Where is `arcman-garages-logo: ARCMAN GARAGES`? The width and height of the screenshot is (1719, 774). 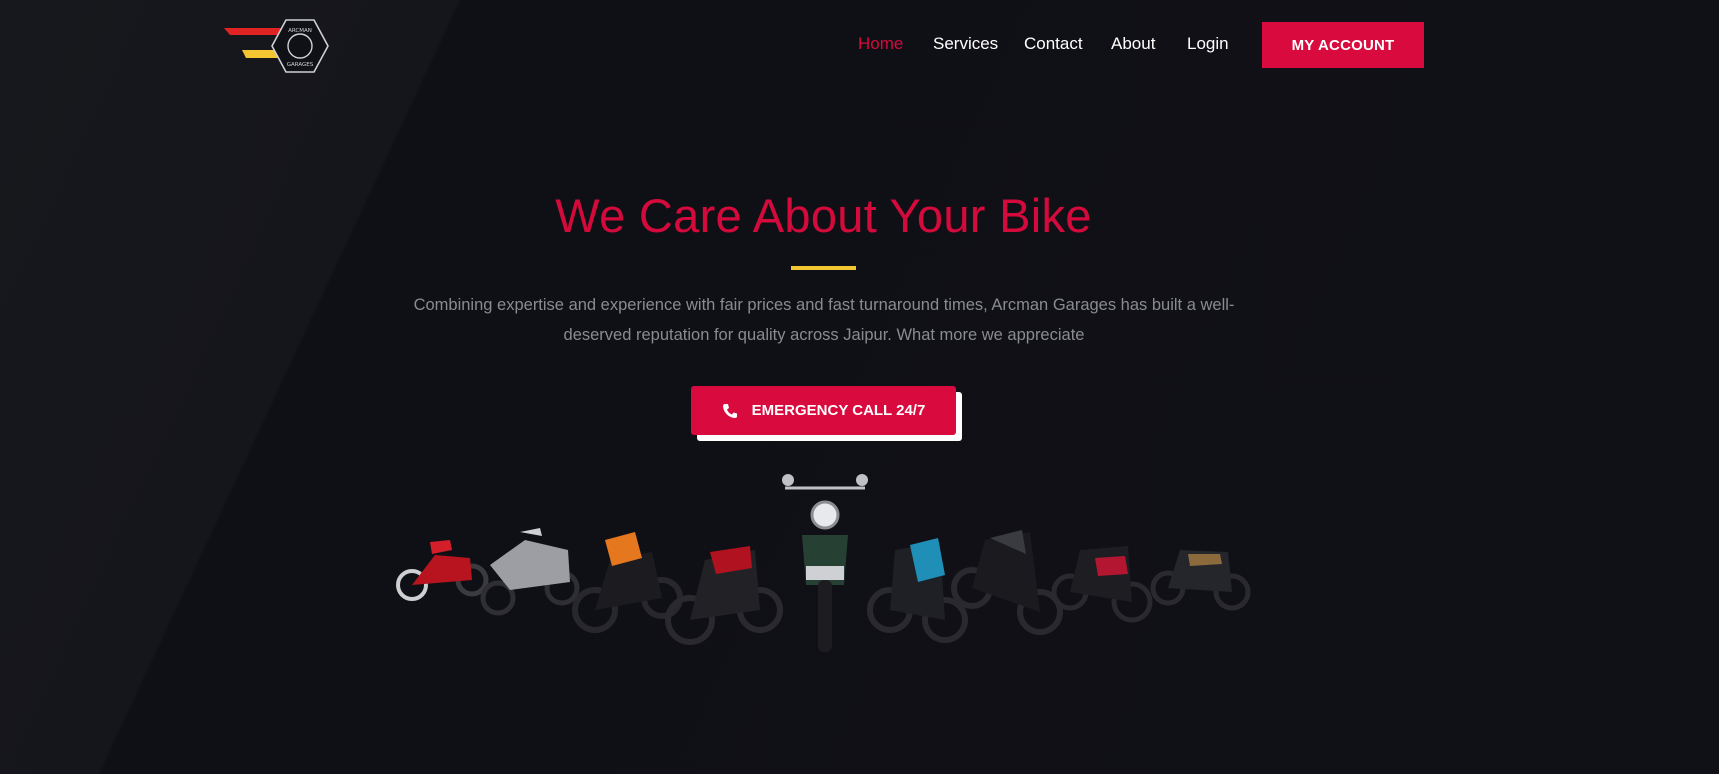 arcman-garages-logo: ARCMAN GARAGES is located at coordinates (277, 46).